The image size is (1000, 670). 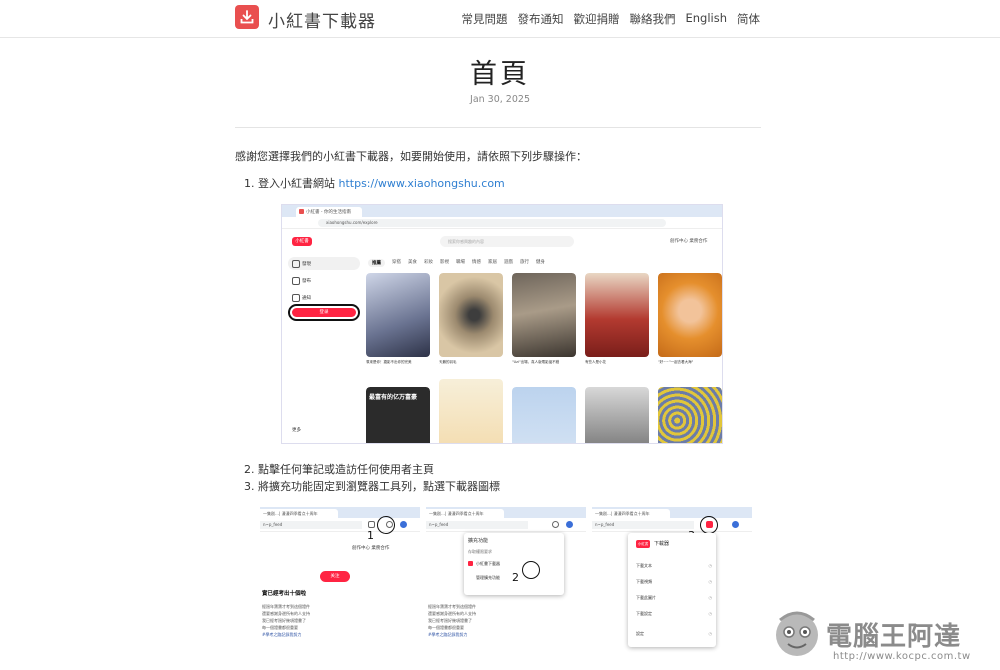 I want to click on xhs-sidebar-item: 通知, so click(x=324, y=297).